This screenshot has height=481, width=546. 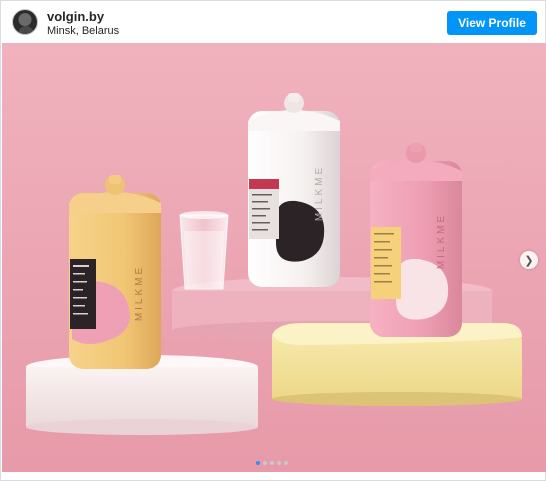 I want to click on location: Minsk, Belarus, so click(x=83, y=31).